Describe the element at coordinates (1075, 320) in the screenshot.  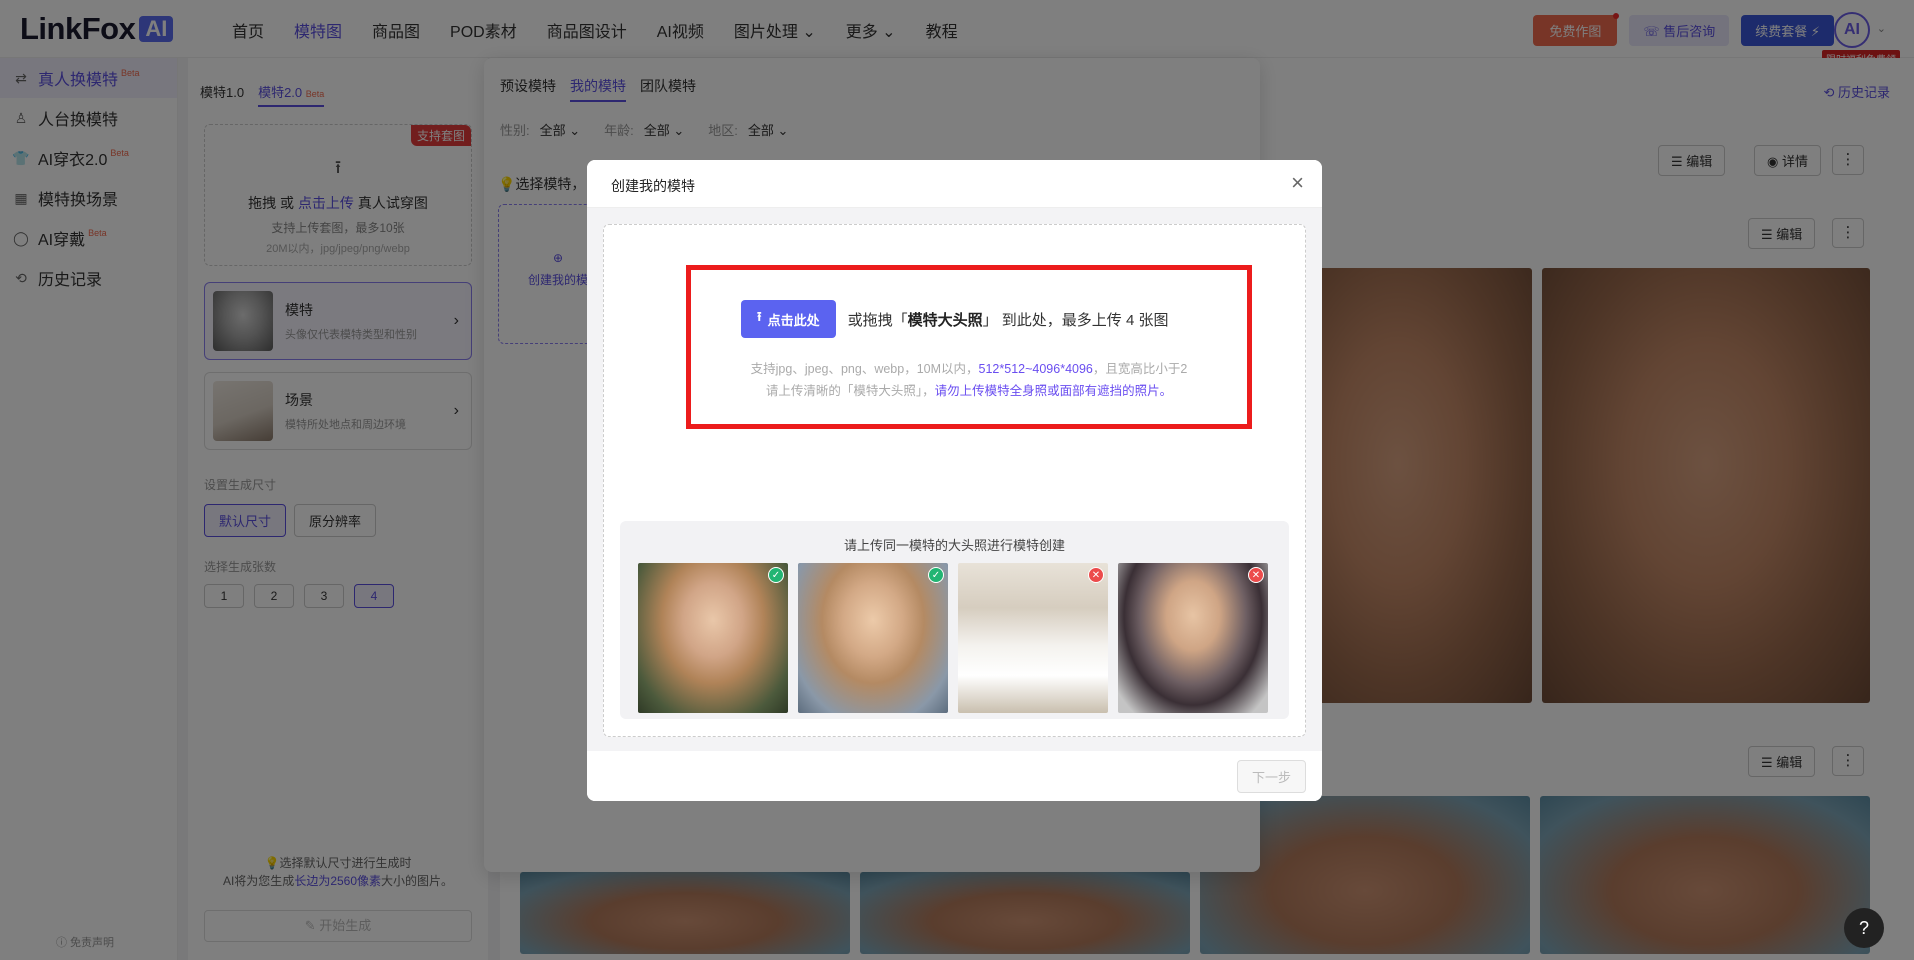
I see `drag-post: 」 到此处，最多上传 4 张图` at that location.